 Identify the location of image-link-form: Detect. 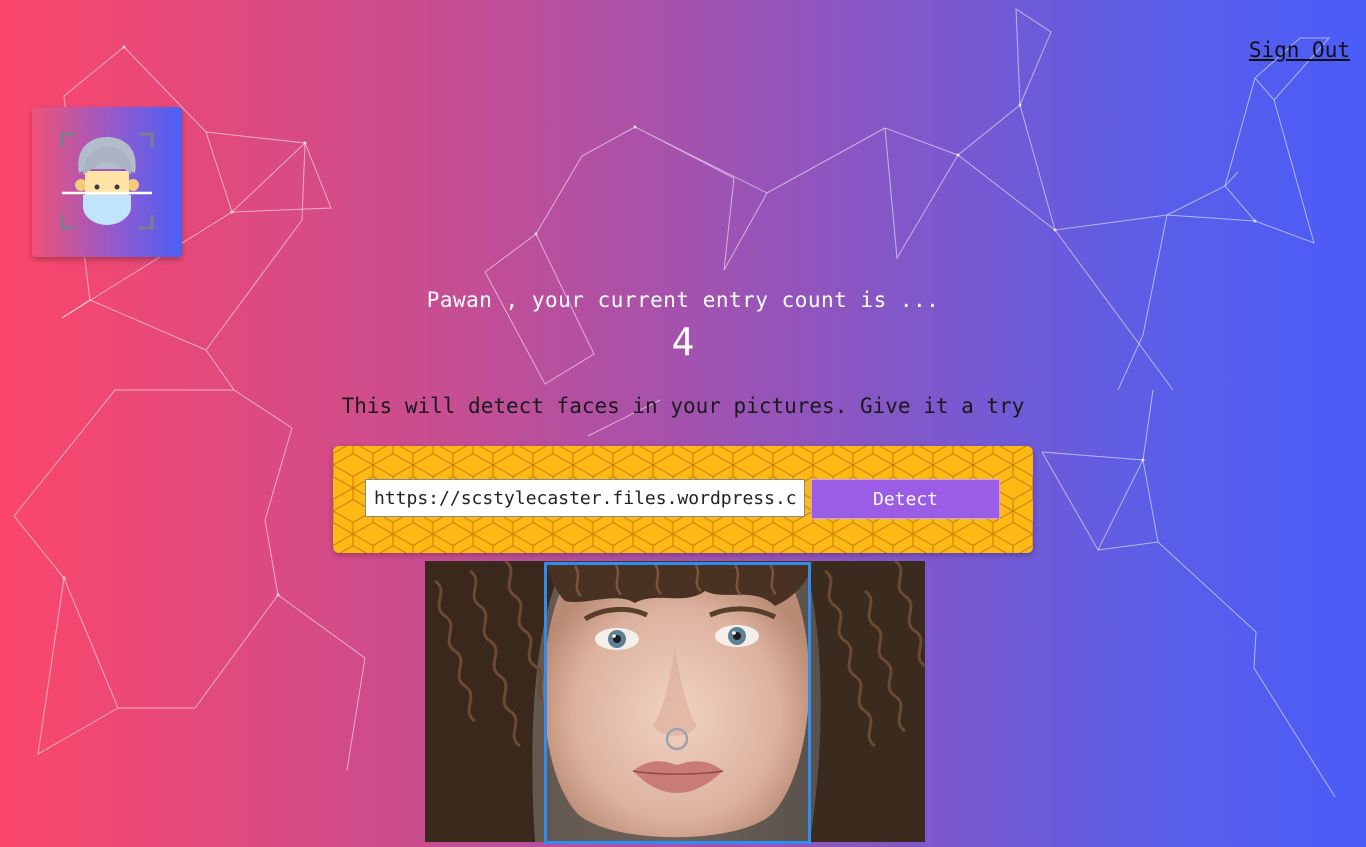
(683, 499).